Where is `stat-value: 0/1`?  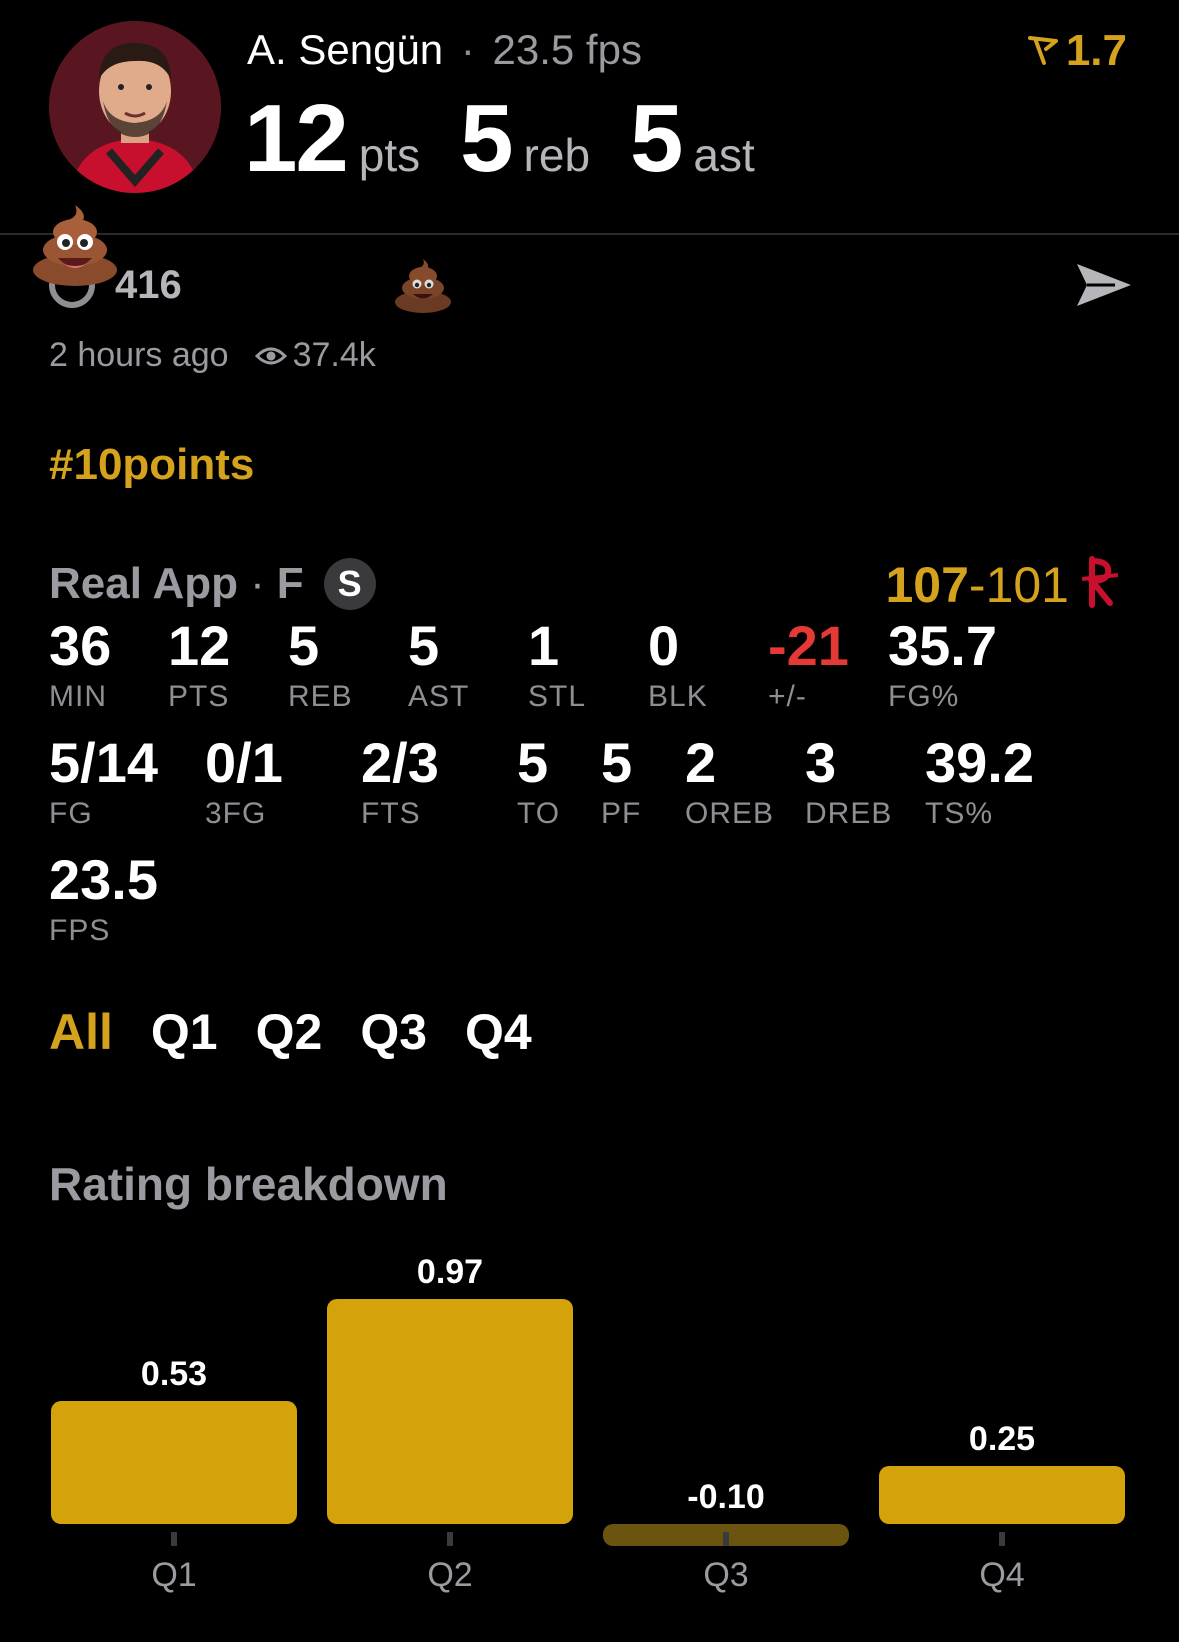
stat-value: 0/1 is located at coordinates (244, 762).